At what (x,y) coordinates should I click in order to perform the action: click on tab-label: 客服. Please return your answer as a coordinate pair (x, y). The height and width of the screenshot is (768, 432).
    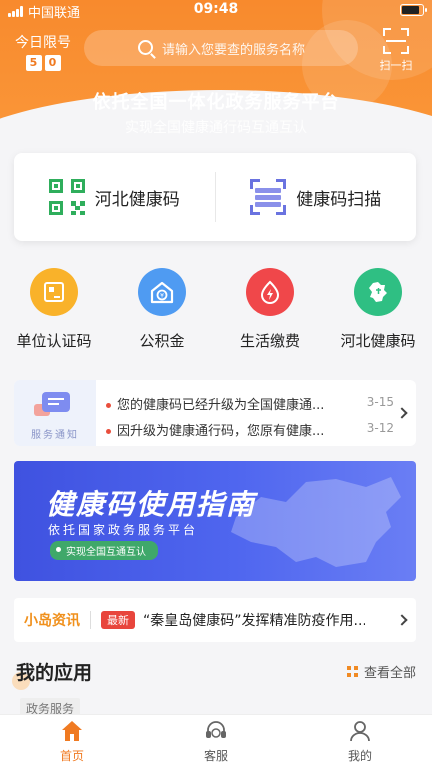
    Looking at the image, I should click on (215, 756).